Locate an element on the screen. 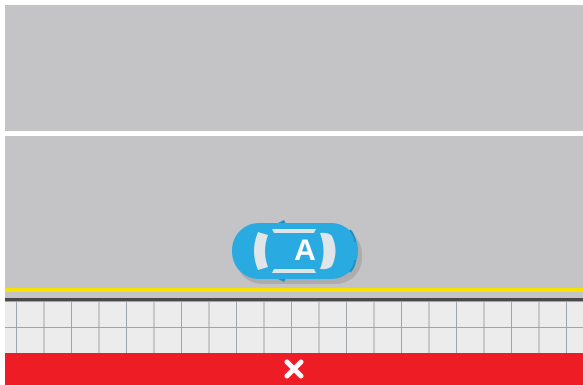 Image resolution: width=583 pixels, height=385 pixels. cancel-button is located at coordinates (294, 369).